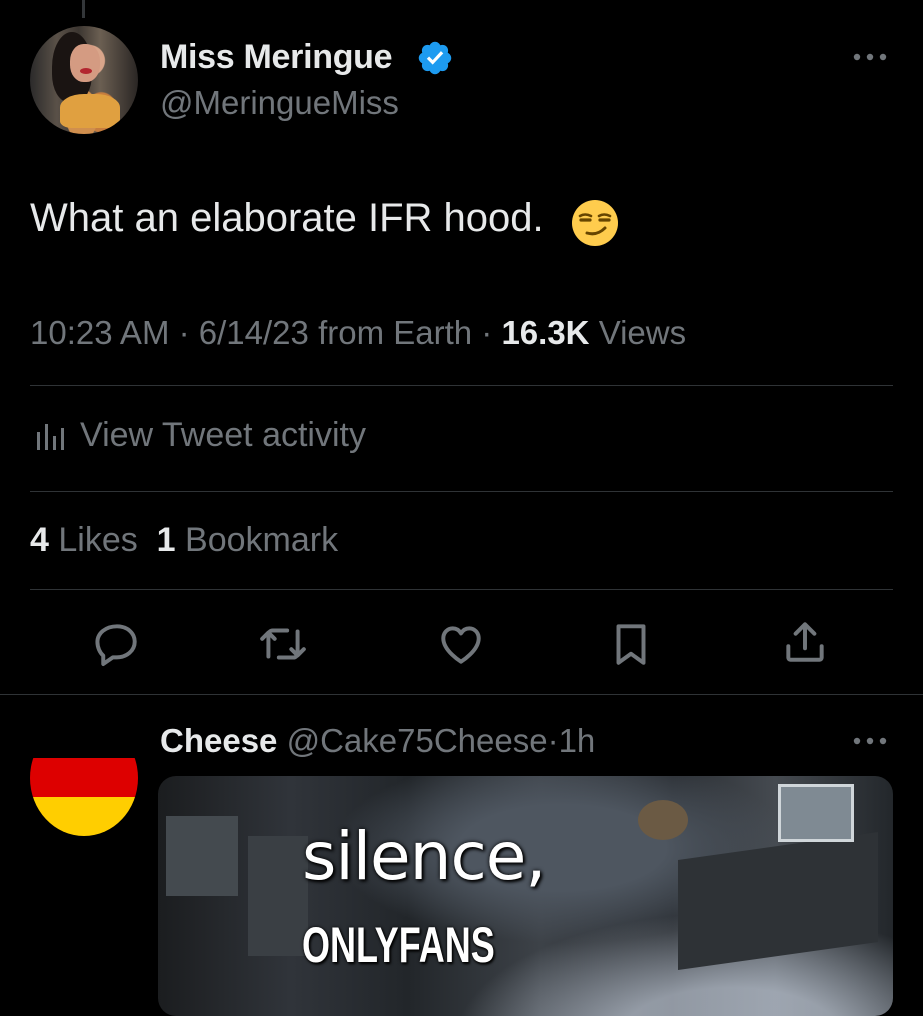 Image resolution: width=923 pixels, height=1016 pixels. Describe the element at coordinates (283, 644) in the screenshot. I see `retweet-icon` at that location.